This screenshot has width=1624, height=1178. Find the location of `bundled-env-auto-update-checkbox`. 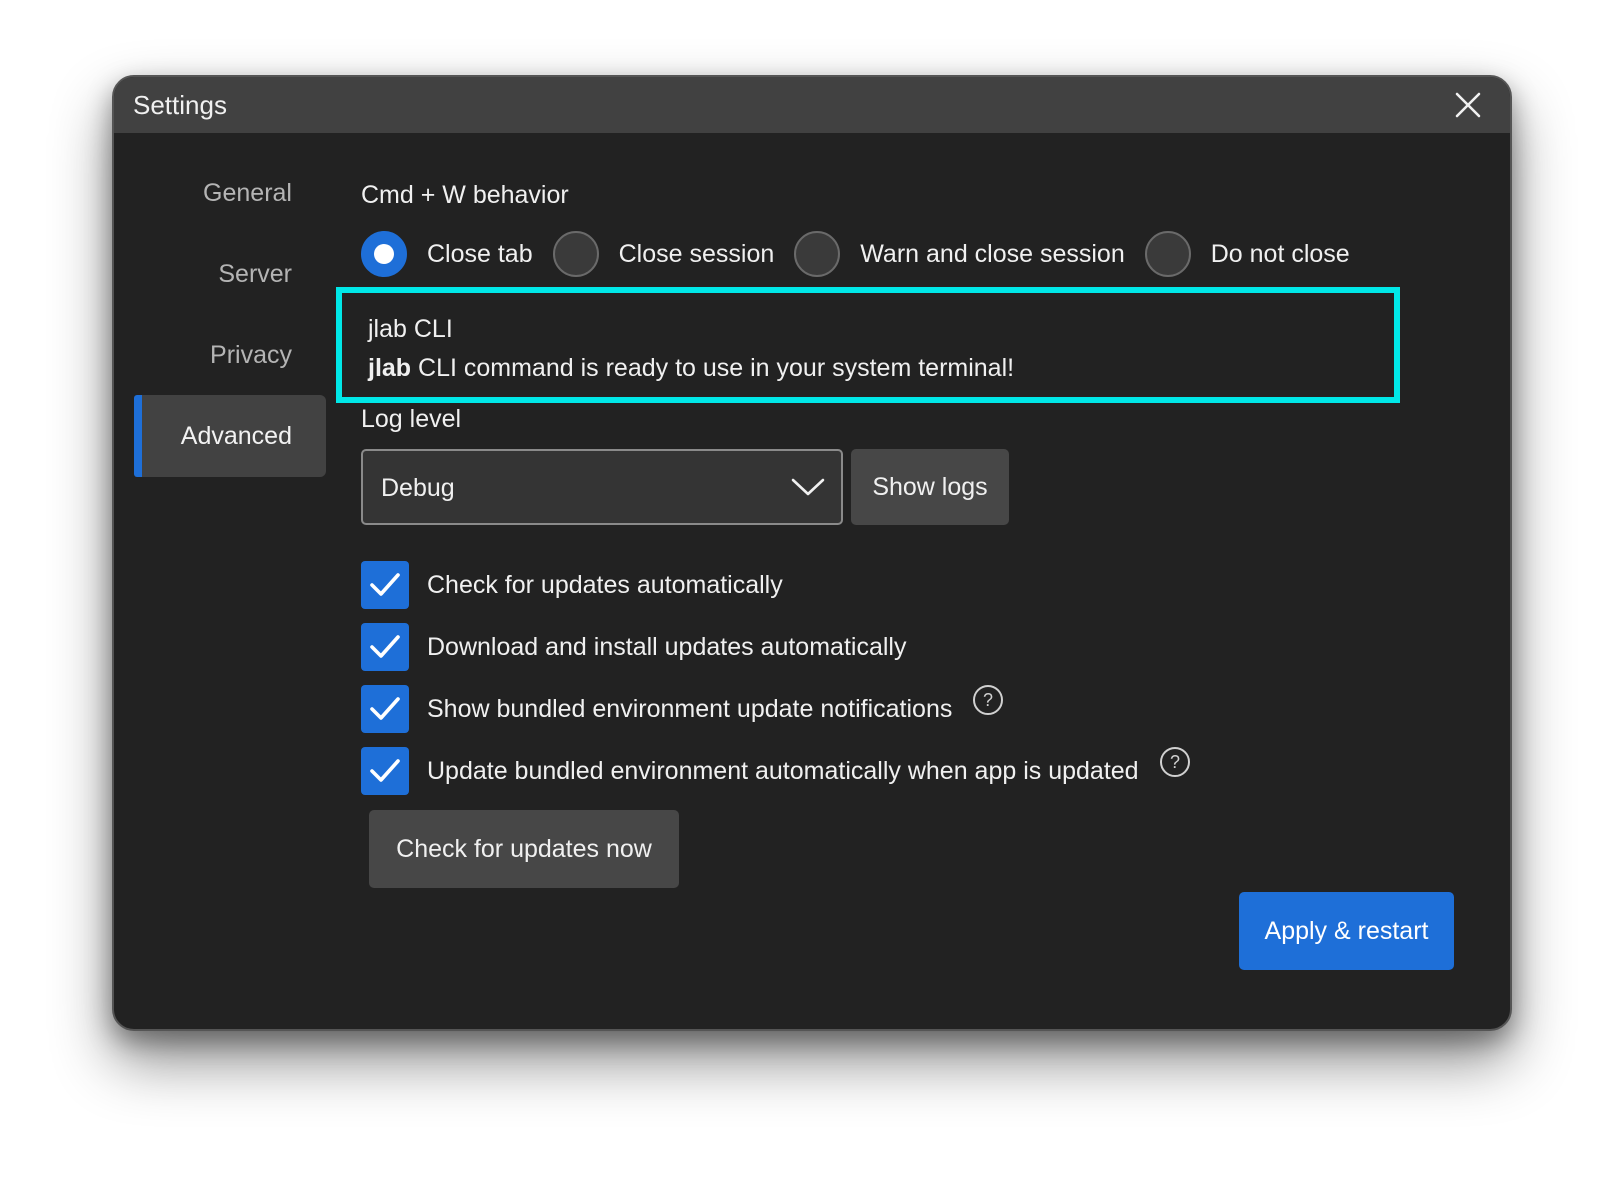

bundled-env-auto-update-checkbox is located at coordinates (385, 771).